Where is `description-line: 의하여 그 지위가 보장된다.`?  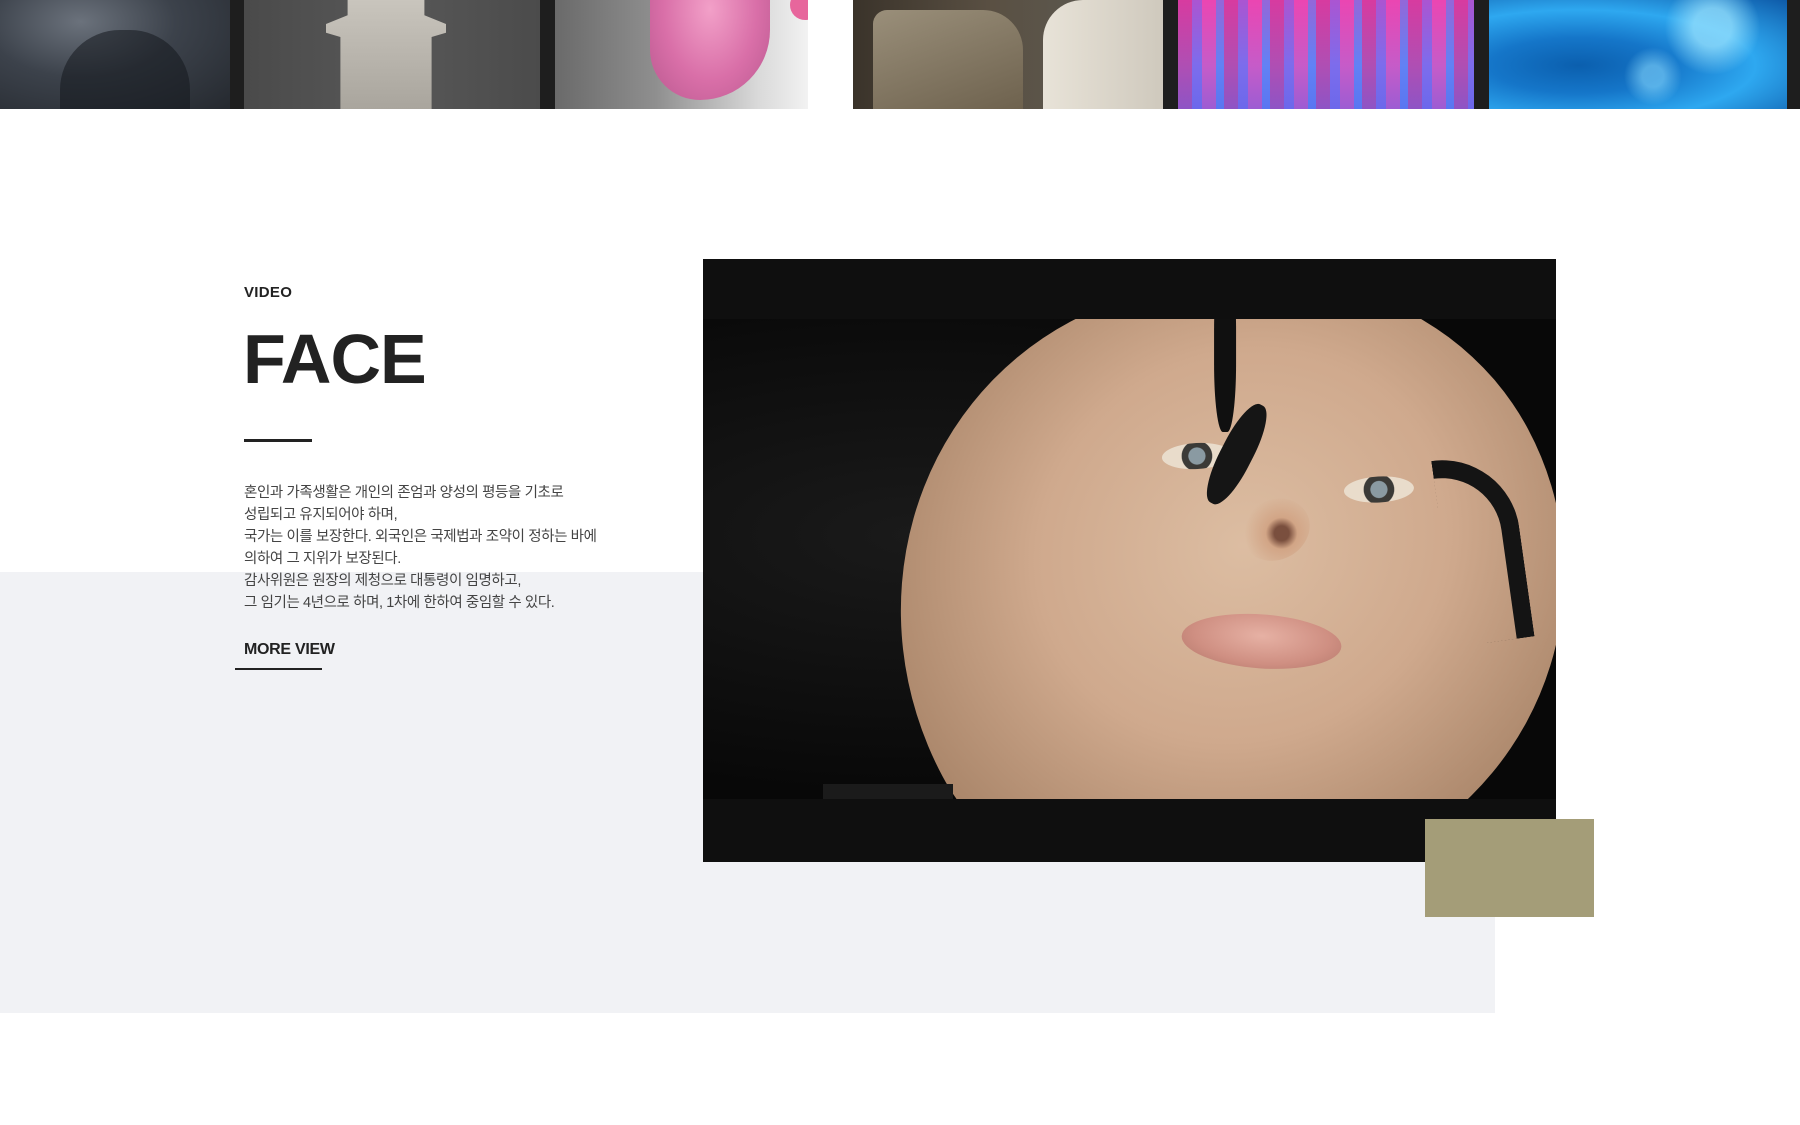 description-line: 의하여 그 지위가 보장된다. is located at coordinates (322, 559).